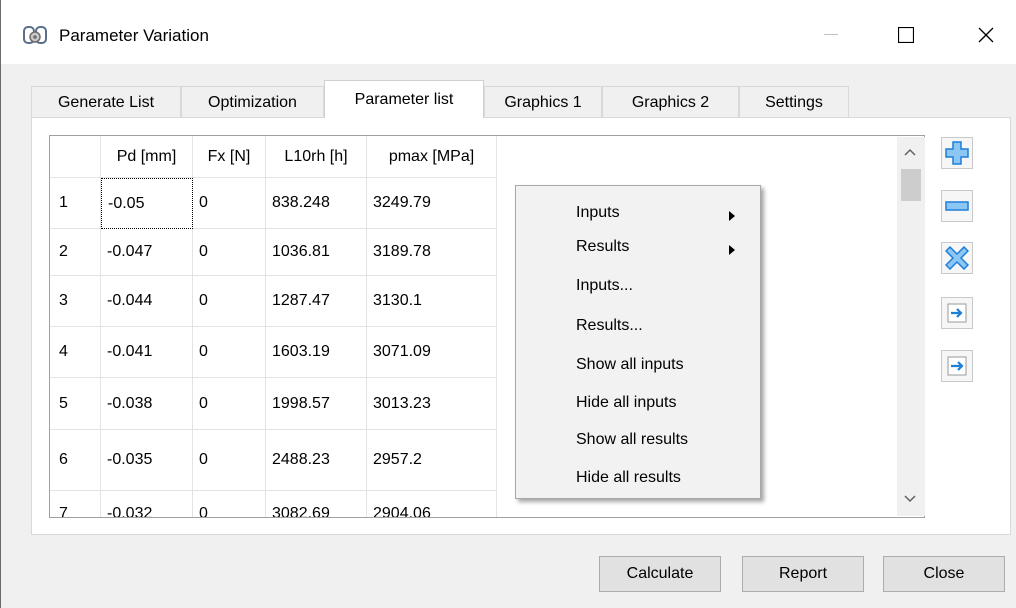 This screenshot has width=1016, height=608. What do you see at coordinates (911, 185) in the screenshot?
I see `scrollbar-thumb` at bounding box center [911, 185].